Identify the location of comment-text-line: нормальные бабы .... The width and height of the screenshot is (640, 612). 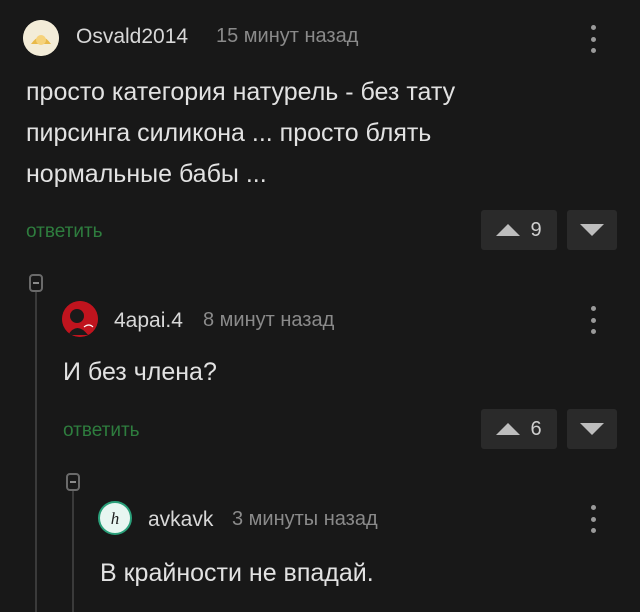
(146, 174).